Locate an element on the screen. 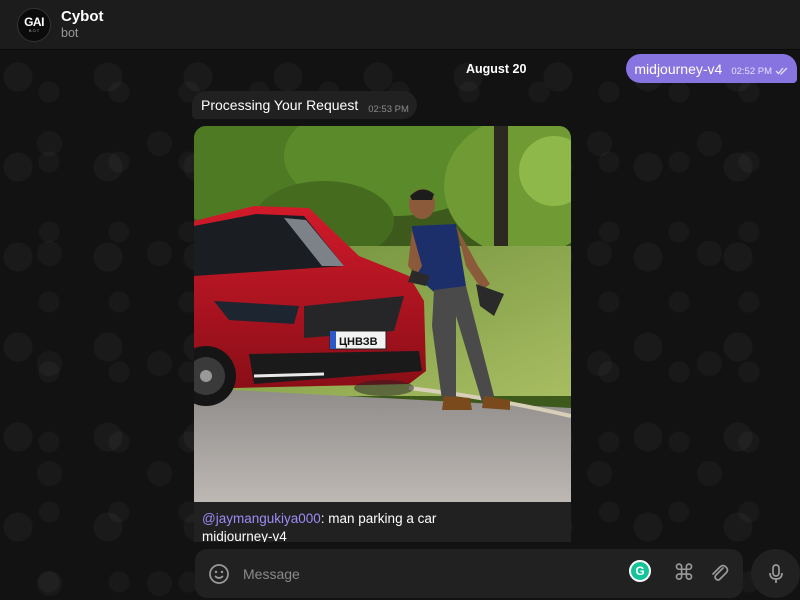  date-separator: August 20 is located at coordinates (496, 69).